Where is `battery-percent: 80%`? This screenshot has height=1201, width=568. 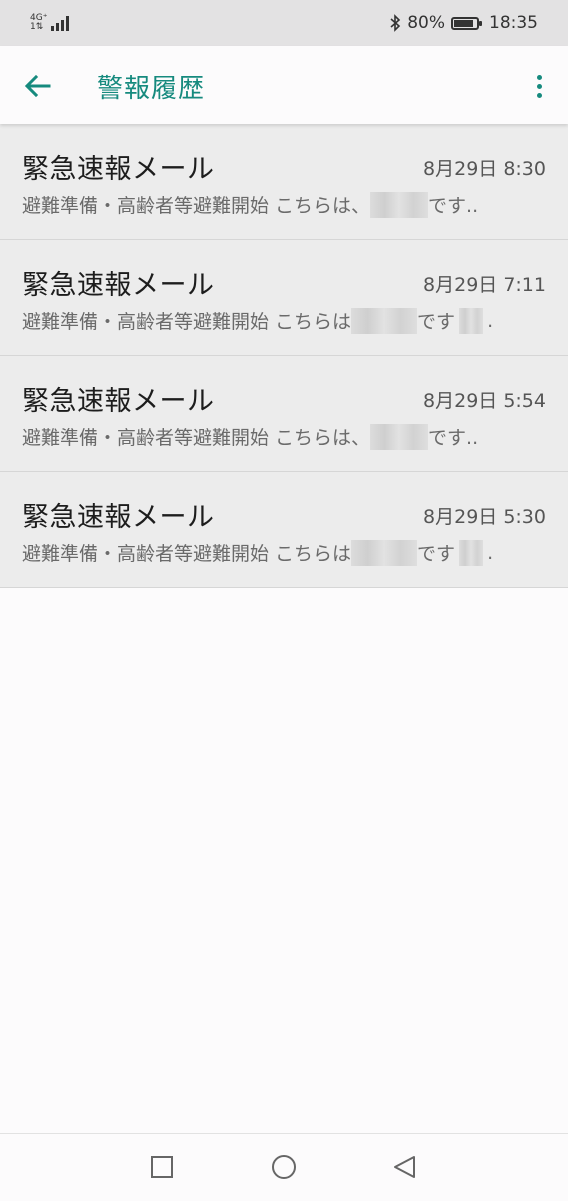 battery-percent: 80% is located at coordinates (426, 23).